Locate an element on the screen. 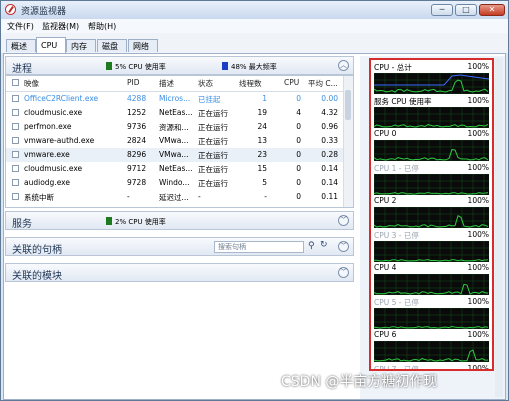  col-status: 状态 is located at coordinates (215, 83).